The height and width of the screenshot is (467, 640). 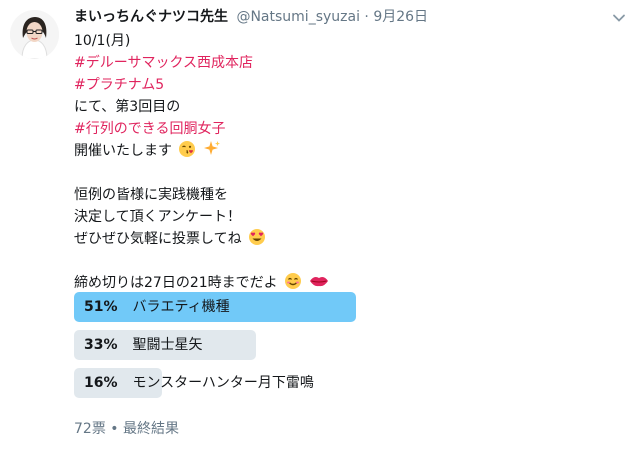 I want to click on poll-percent: 16%, so click(x=101, y=383).